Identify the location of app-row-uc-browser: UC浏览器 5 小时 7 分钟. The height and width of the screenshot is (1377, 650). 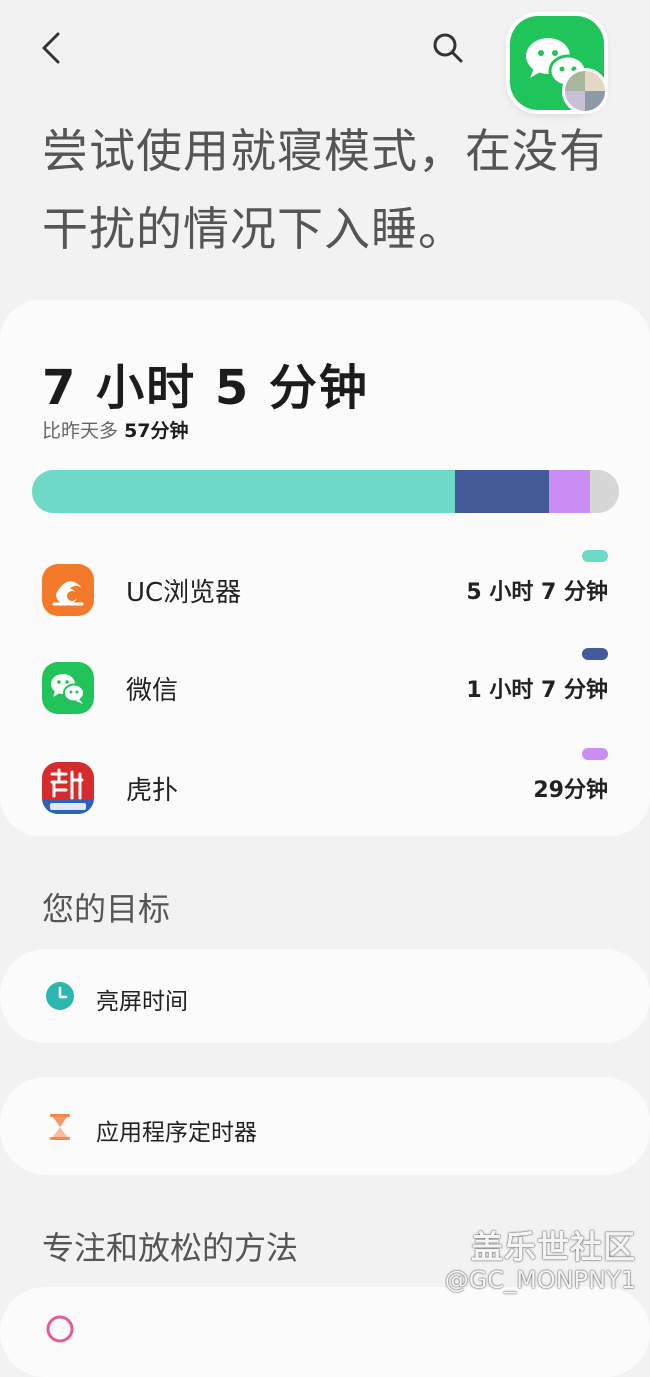
(325, 590).